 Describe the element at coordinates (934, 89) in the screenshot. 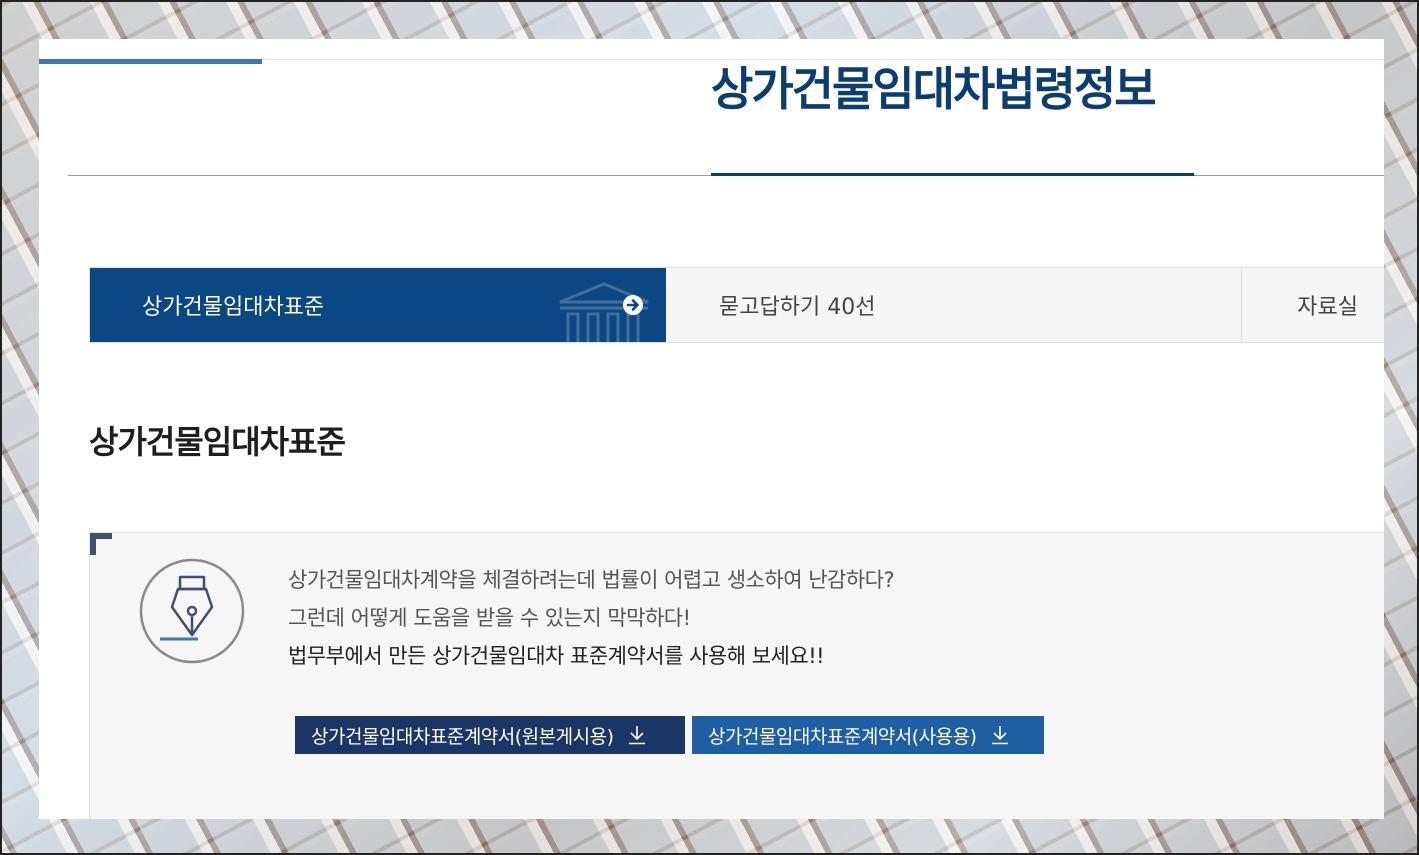

I see `page-title: 상가건물임대차법령정보` at that location.